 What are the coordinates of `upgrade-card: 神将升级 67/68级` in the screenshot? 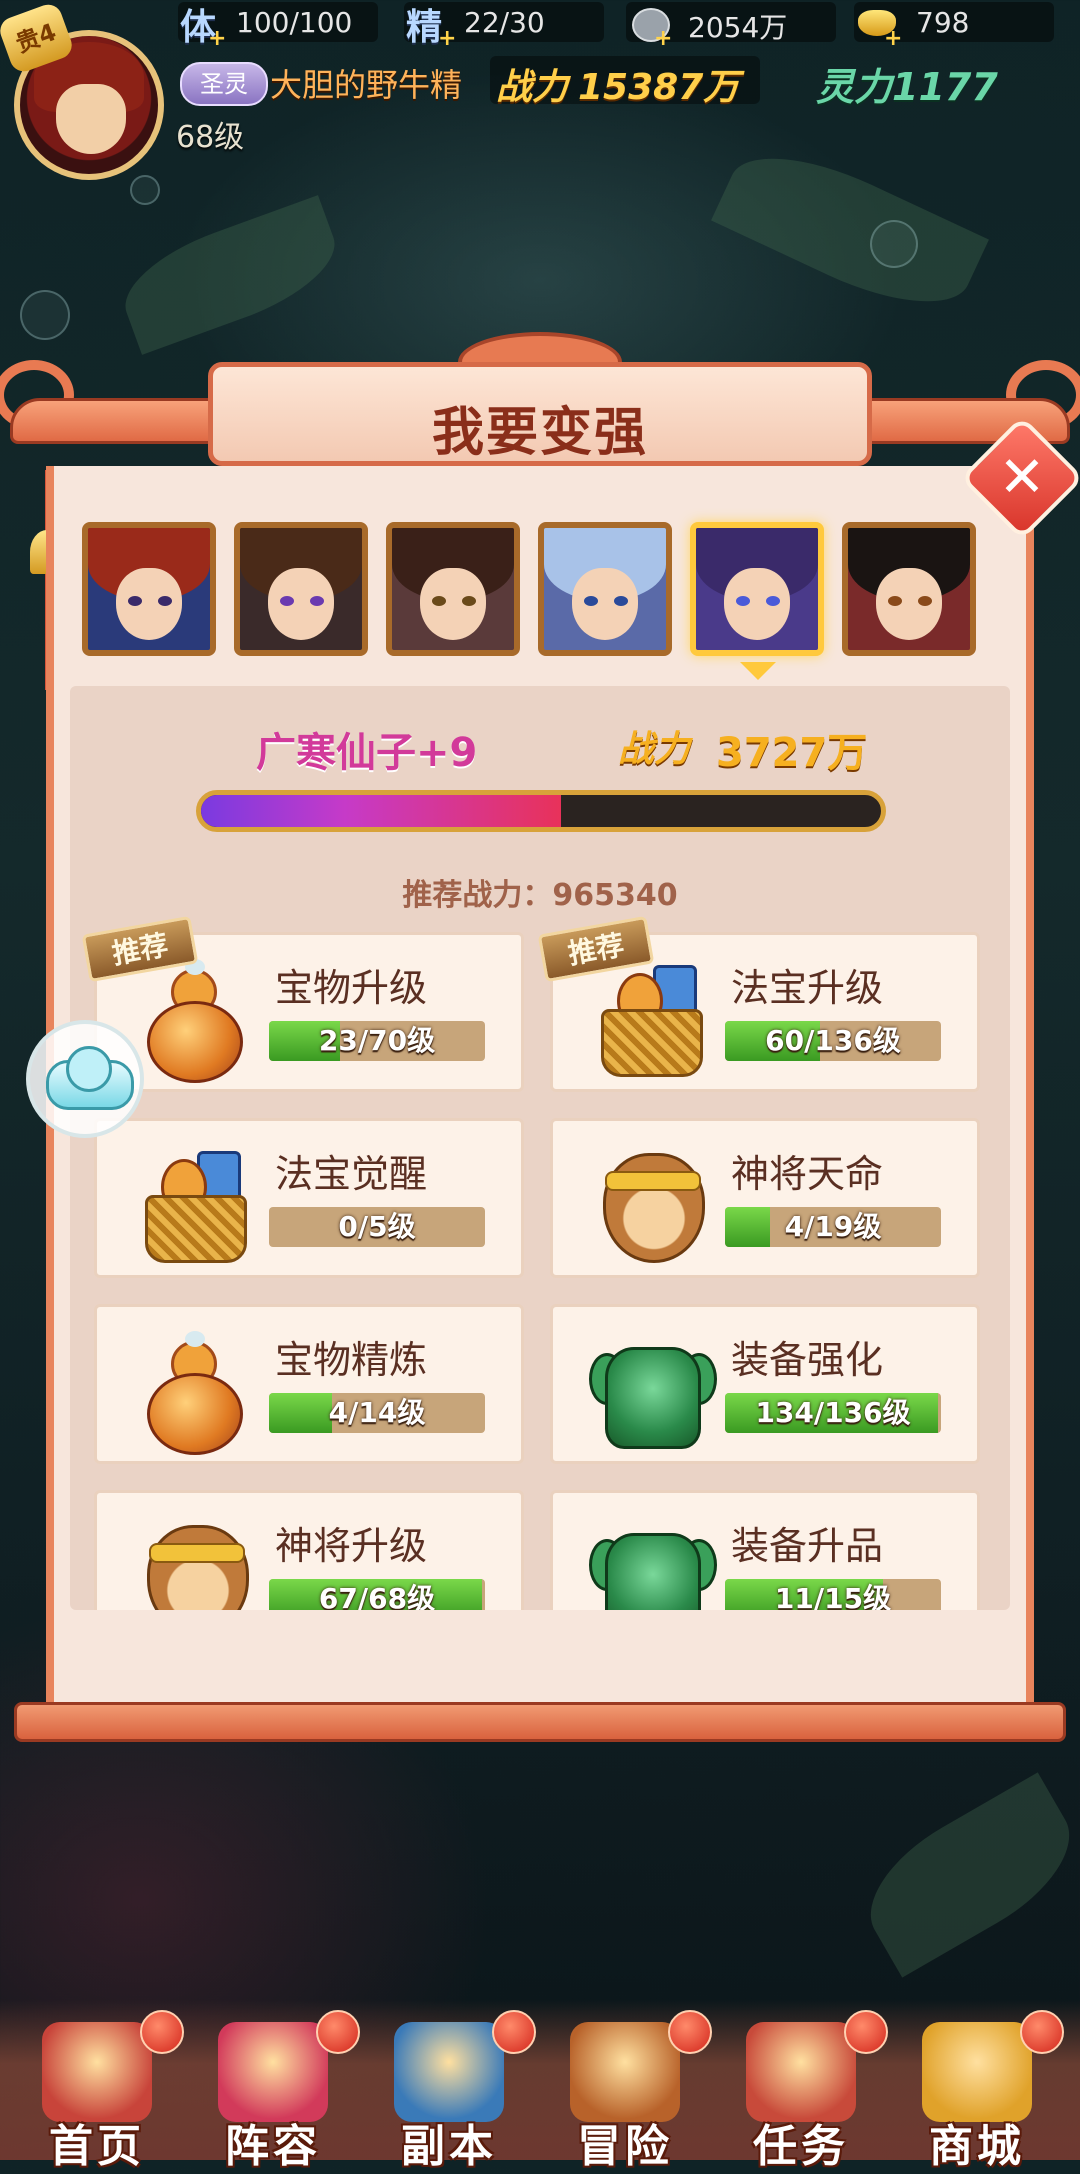 It's located at (309, 1550).